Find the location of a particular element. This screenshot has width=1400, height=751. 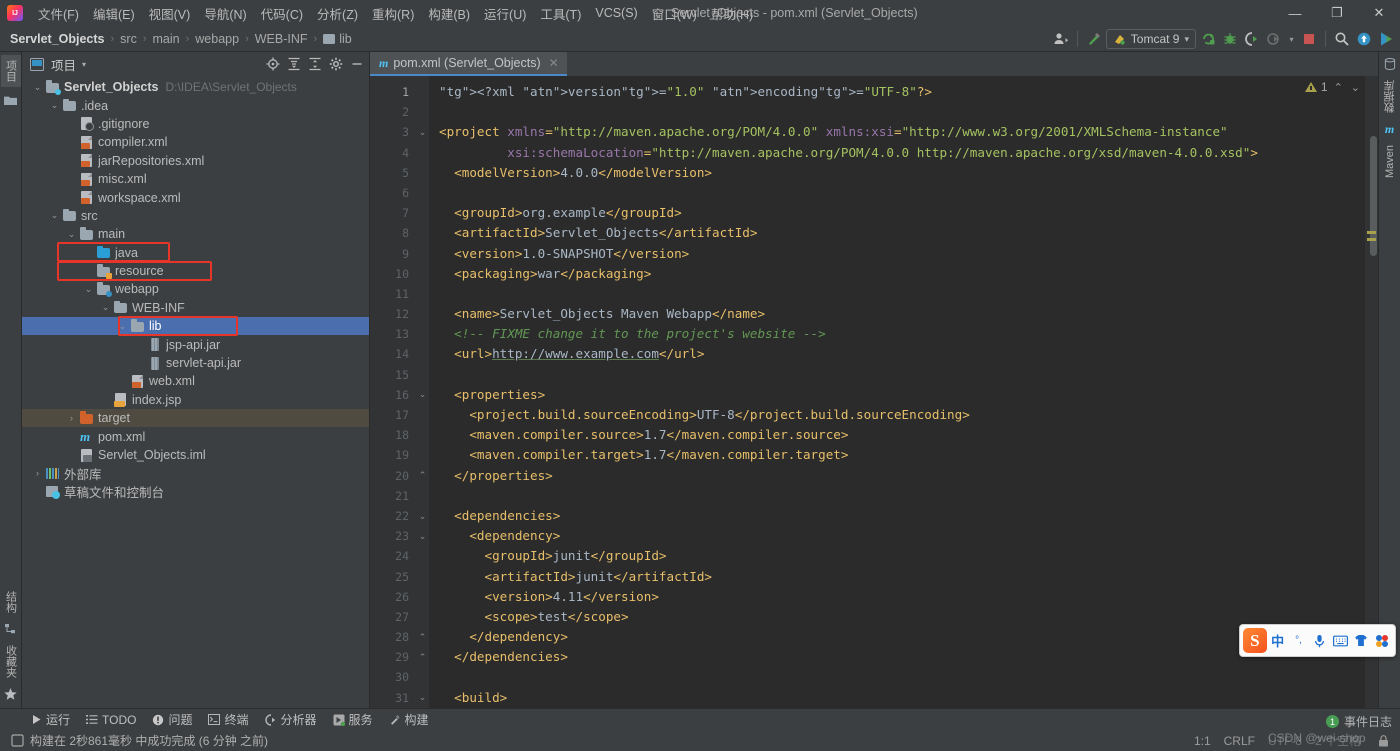

tree-node-jarrepositories-xml: · jarRepositories.xml is located at coordinates (195, 161).